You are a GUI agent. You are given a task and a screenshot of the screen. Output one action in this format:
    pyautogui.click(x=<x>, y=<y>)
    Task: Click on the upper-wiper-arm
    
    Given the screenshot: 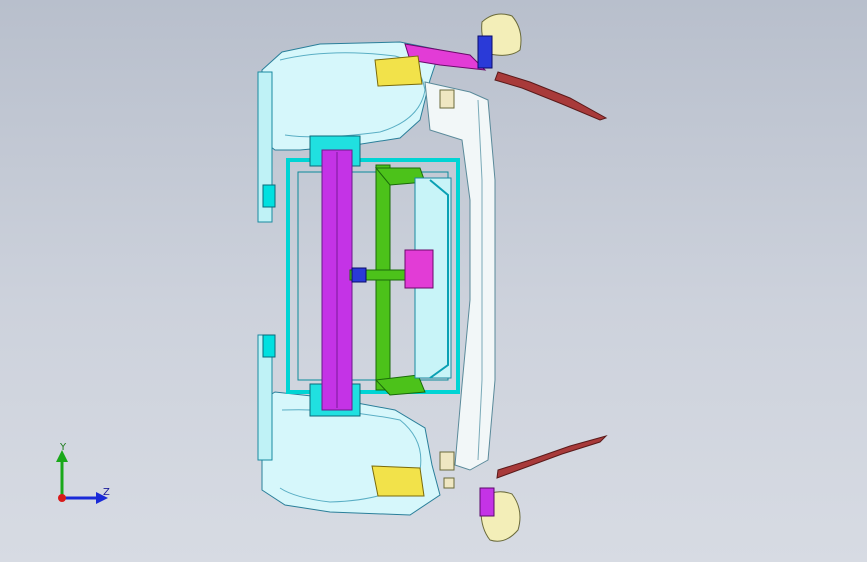 What is the action you would take?
    pyautogui.click(x=551, y=96)
    